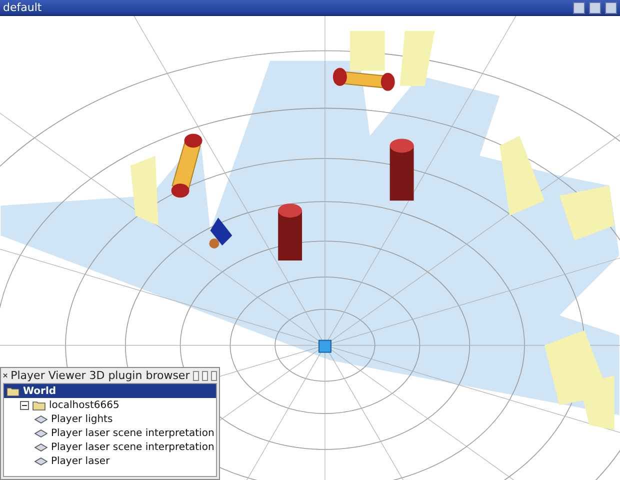 This screenshot has height=480, width=620. What do you see at coordinates (220, 233) in the screenshot?
I see `robot-drawing` at bounding box center [220, 233].